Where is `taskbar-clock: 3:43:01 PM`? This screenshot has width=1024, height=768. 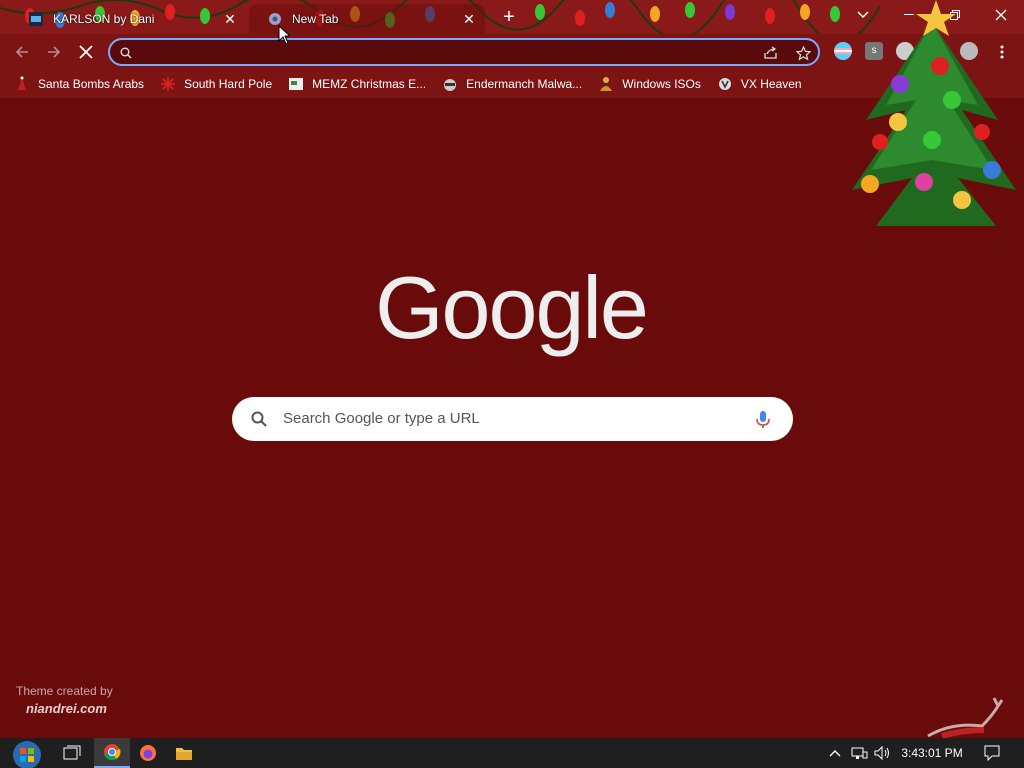 taskbar-clock: 3:43:01 PM is located at coordinates (932, 753).